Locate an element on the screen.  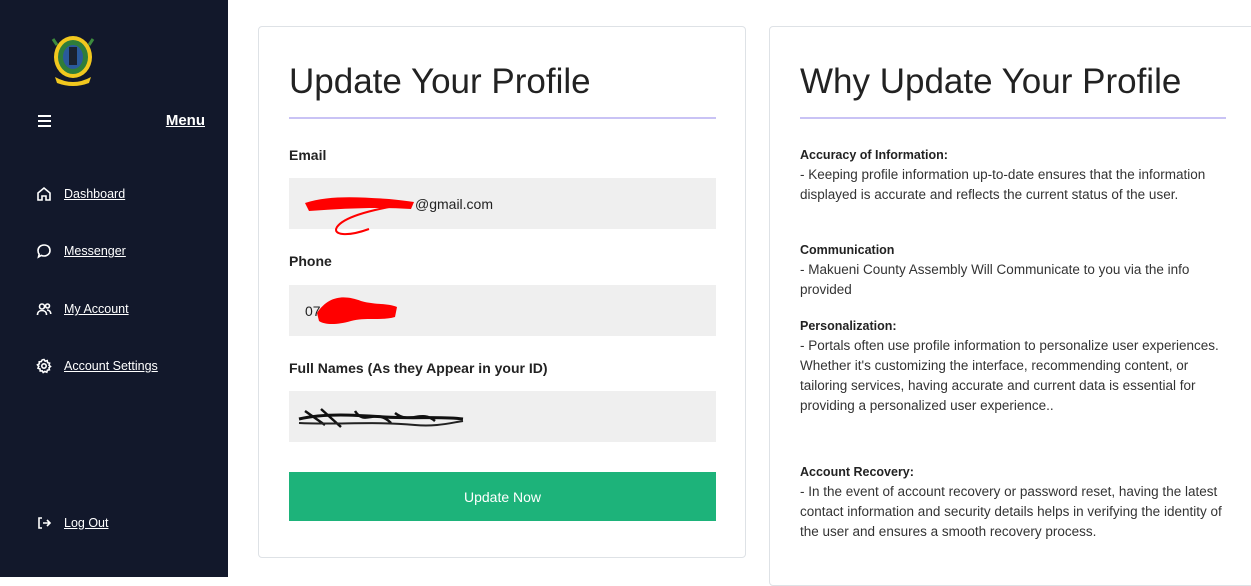
sidebar-item-label: Messenger is located at coordinates (95, 251).